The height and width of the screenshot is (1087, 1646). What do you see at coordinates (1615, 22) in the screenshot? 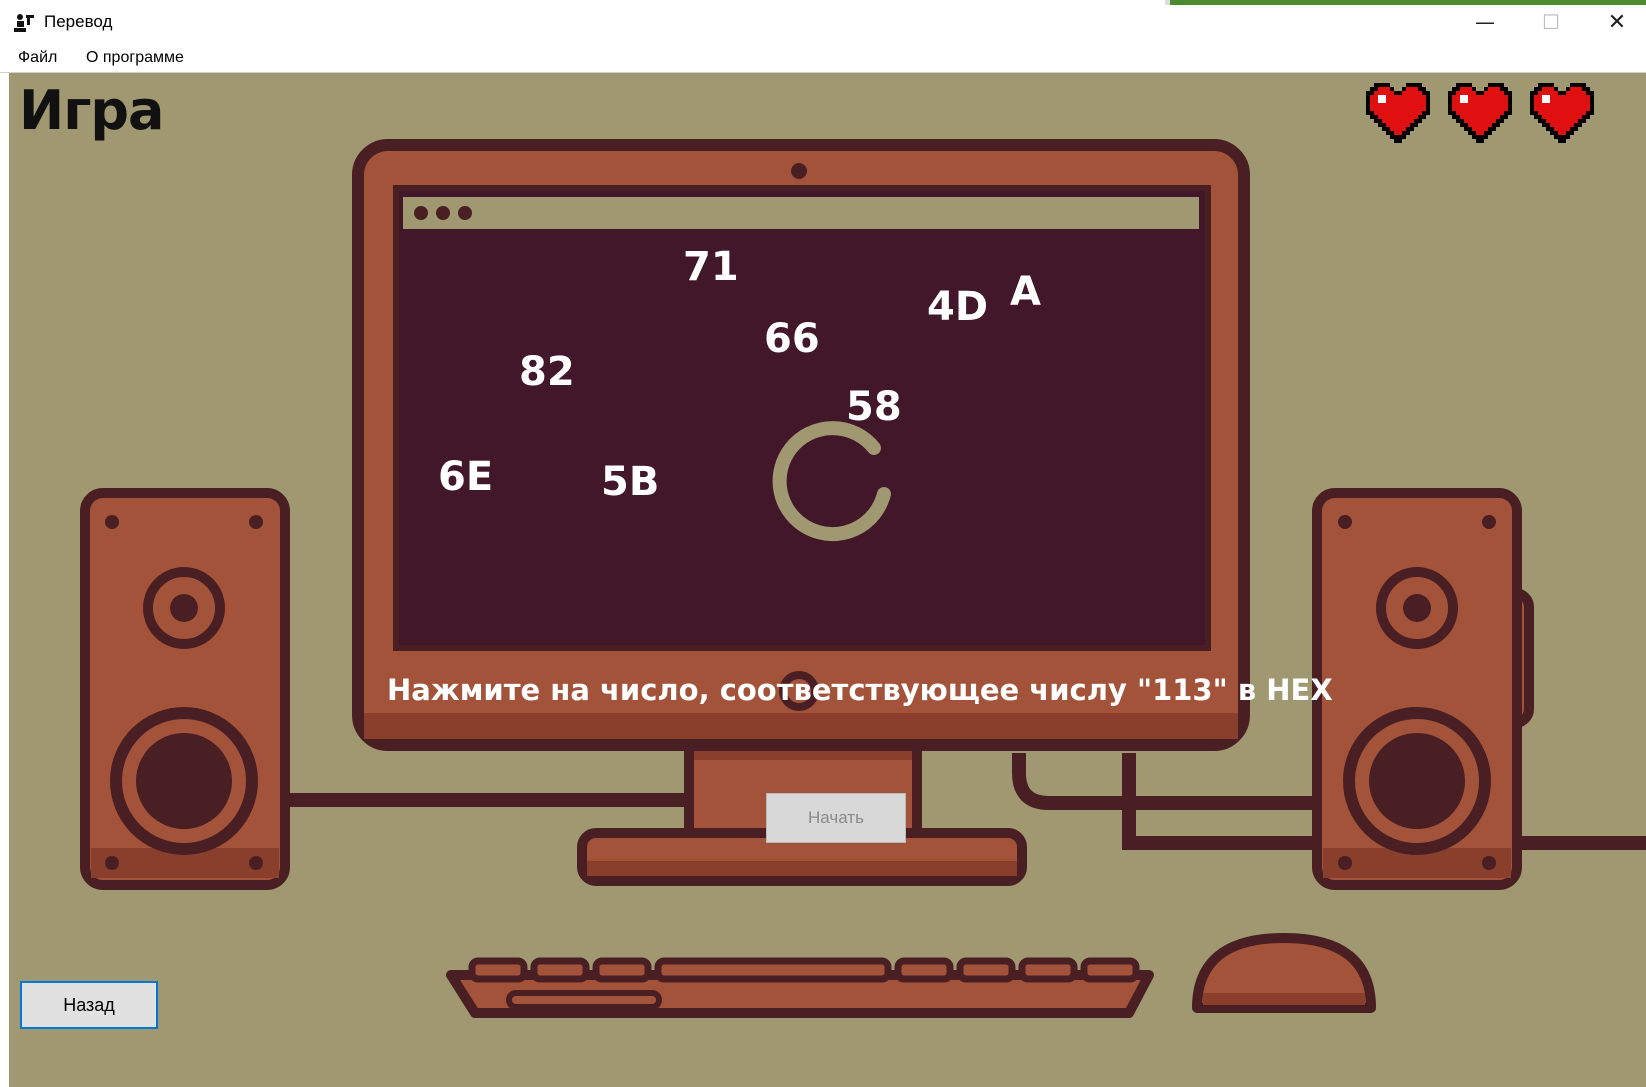
I see `close-button: ✕` at bounding box center [1615, 22].